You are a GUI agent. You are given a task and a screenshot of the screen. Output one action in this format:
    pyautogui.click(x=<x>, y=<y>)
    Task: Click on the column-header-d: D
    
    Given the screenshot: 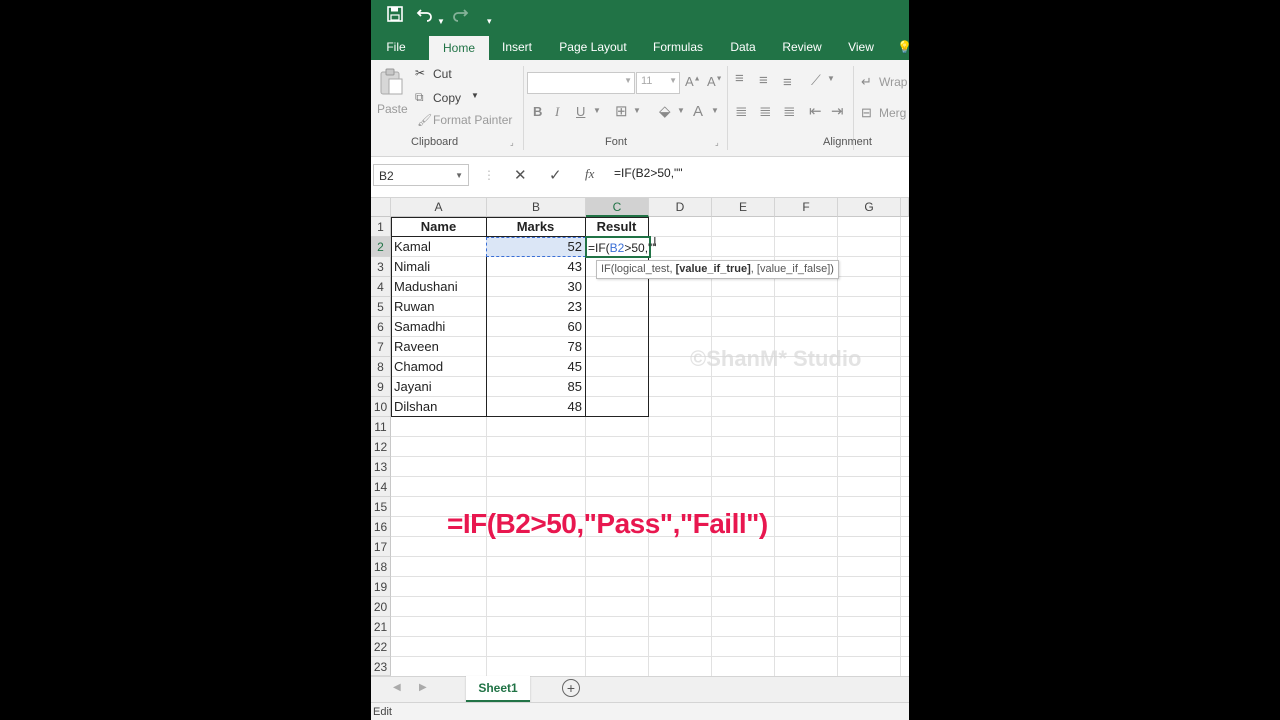 What is the action you would take?
    pyautogui.click(x=680, y=207)
    